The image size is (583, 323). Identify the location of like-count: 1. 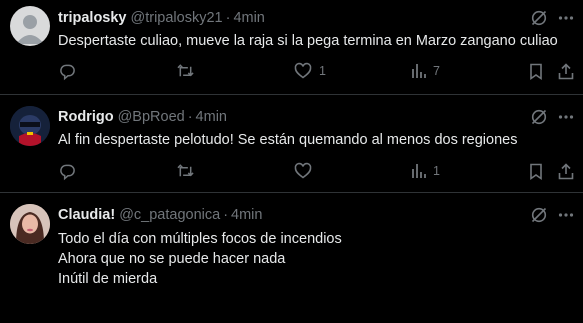
(322, 71).